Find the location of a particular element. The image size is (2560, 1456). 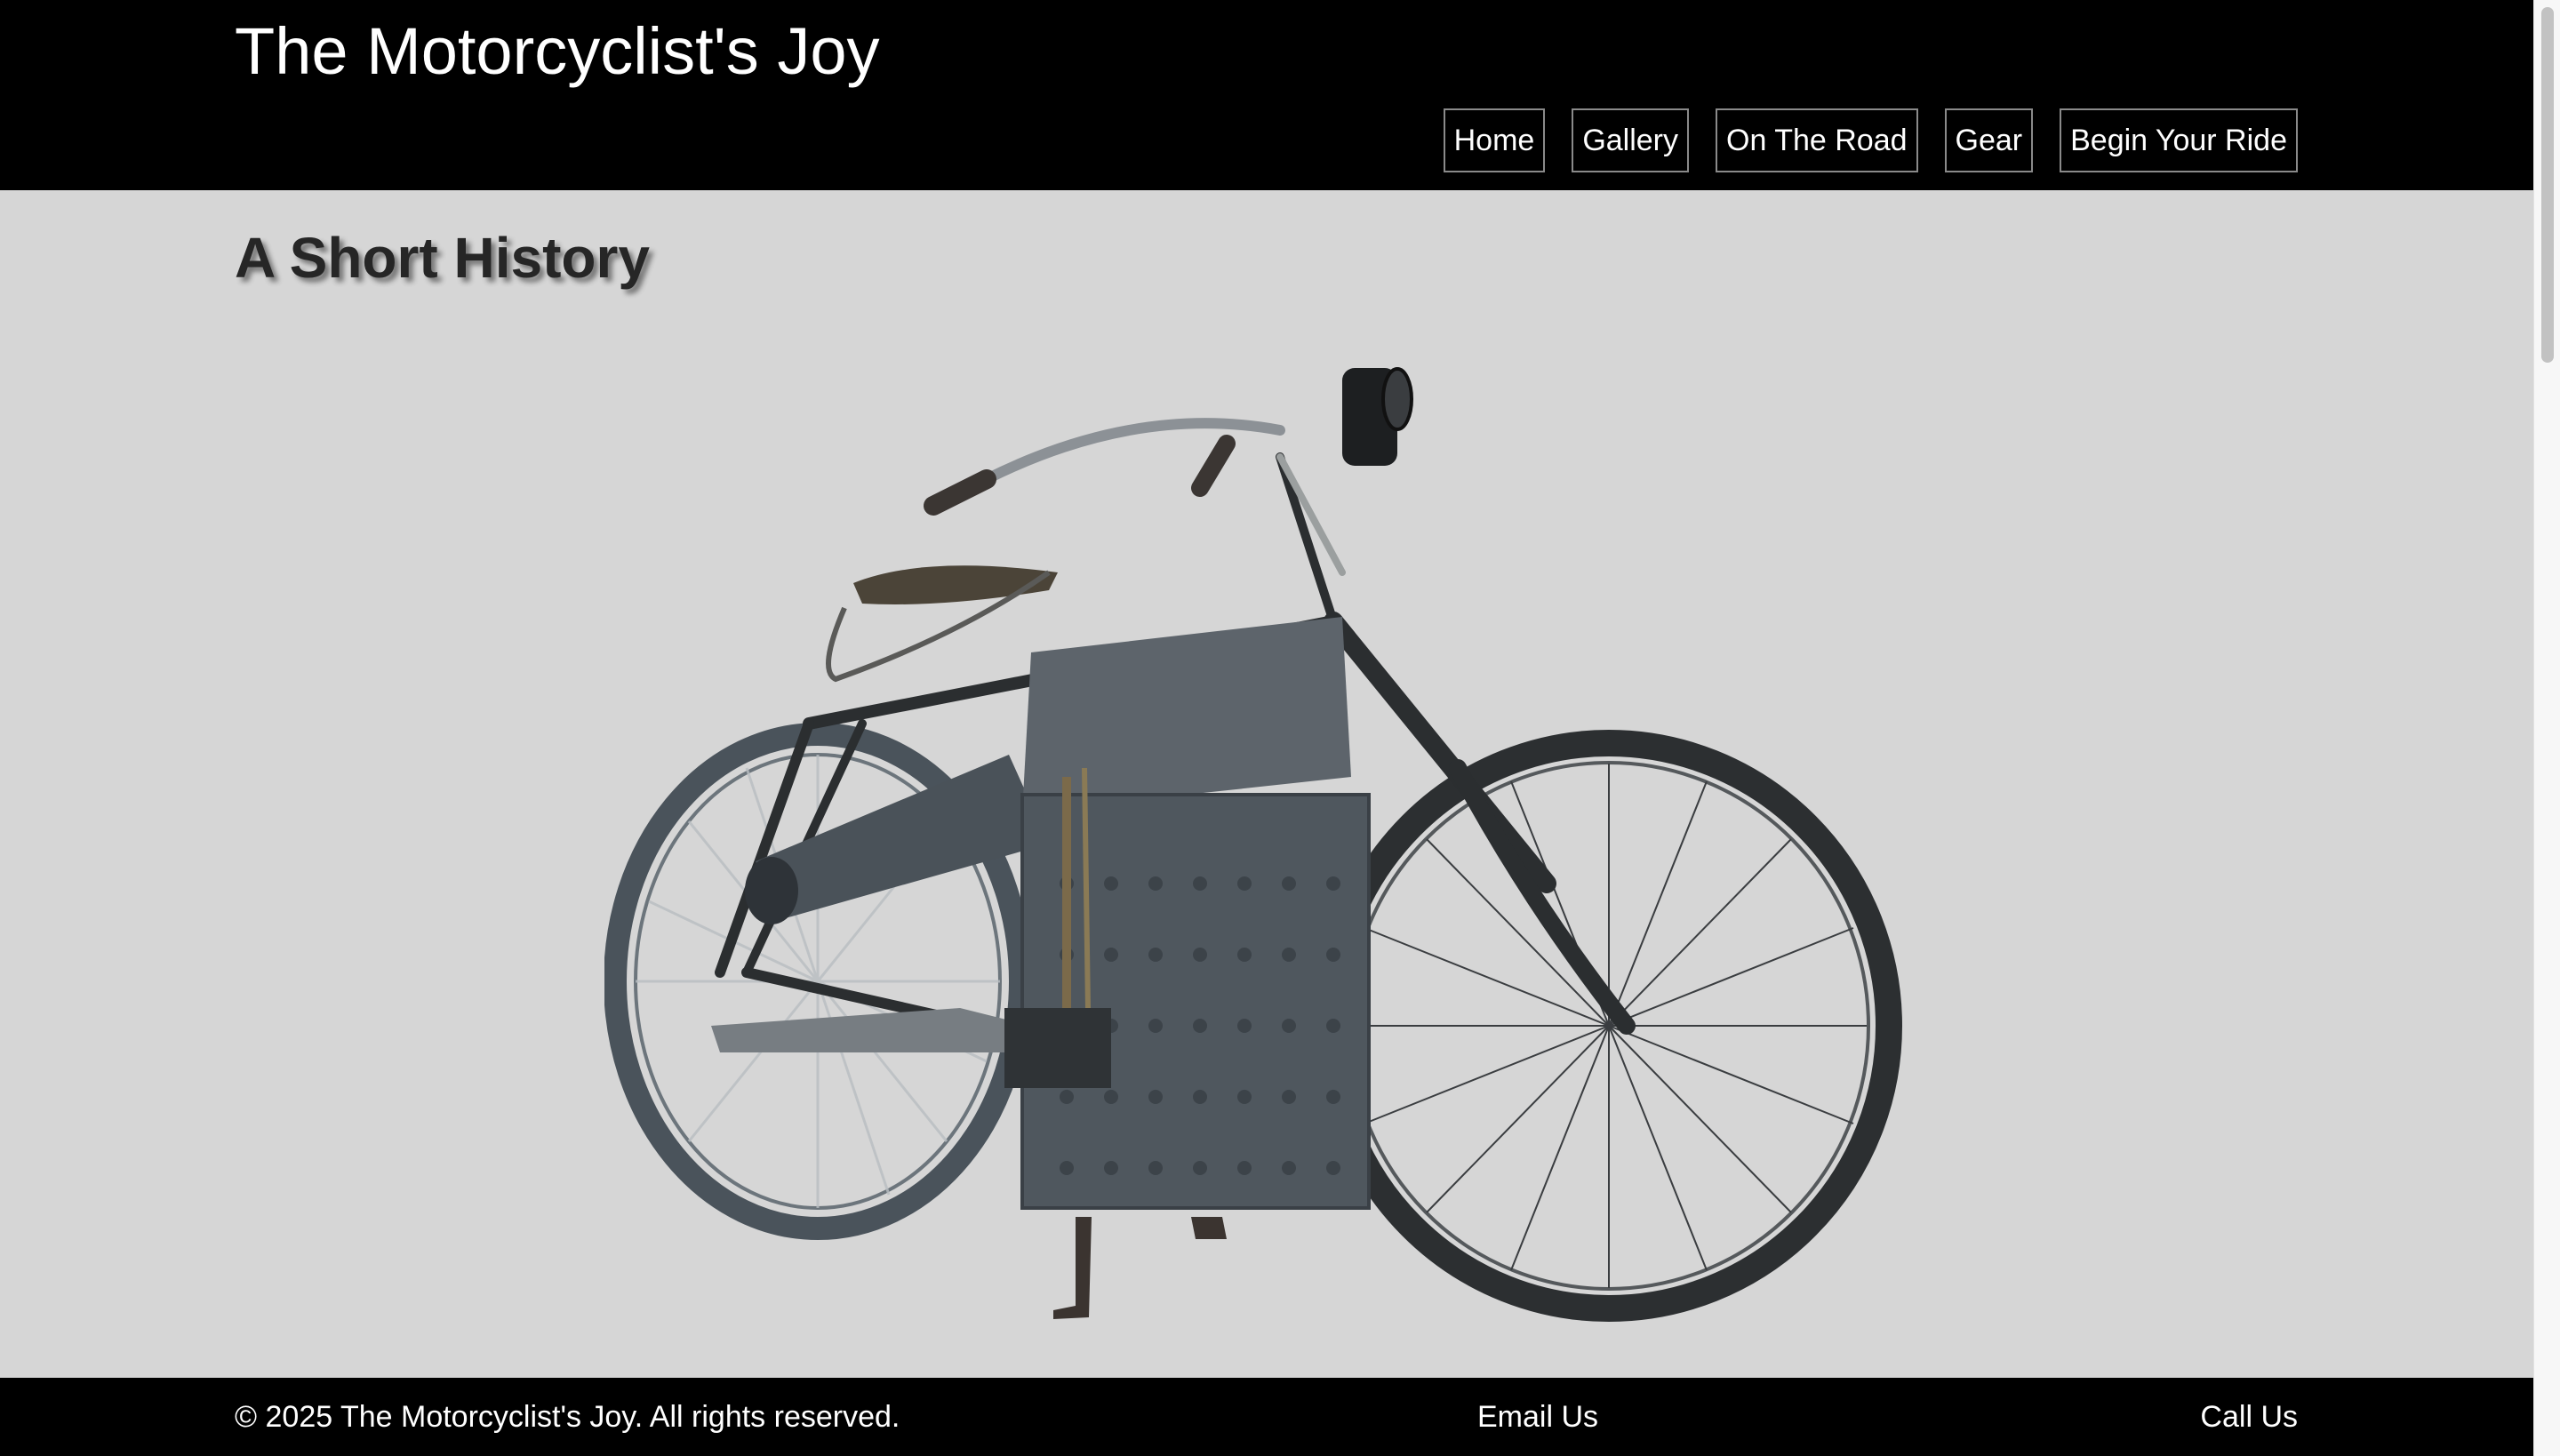

boiler-box is located at coordinates (1195, 968).